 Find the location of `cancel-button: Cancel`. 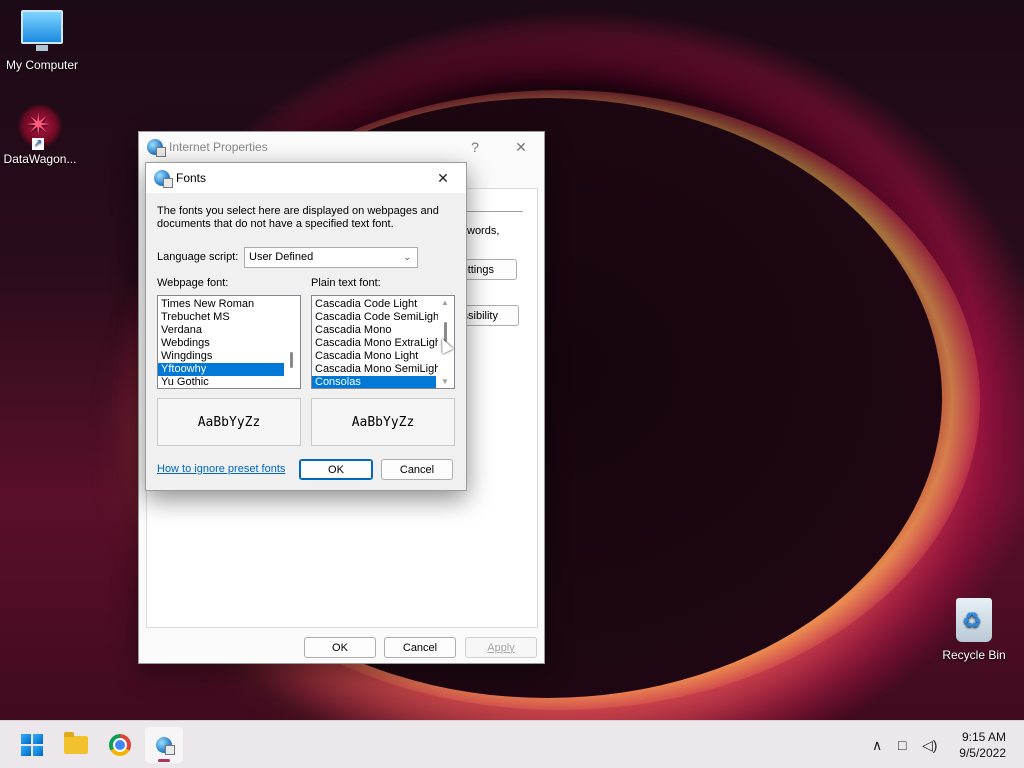

cancel-button: Cancel is located at coordinates (420, 647).